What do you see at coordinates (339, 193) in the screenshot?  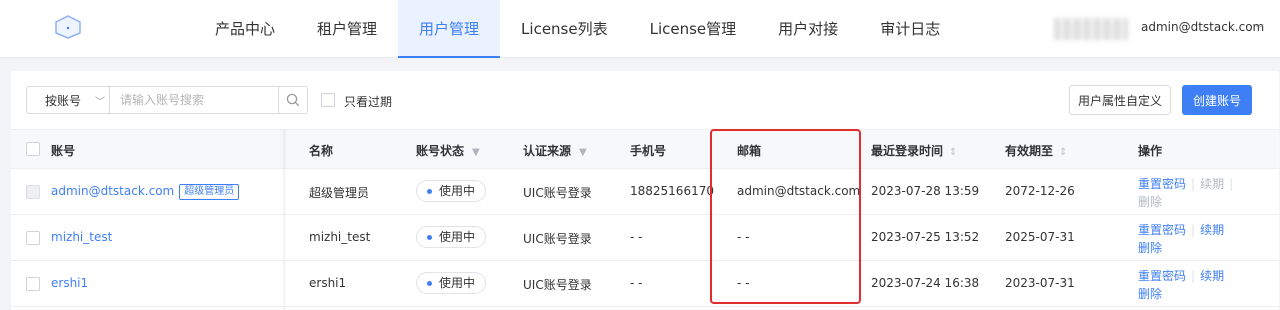 I see `name-cell: 超级管理员` at bounding box center [339, 193].